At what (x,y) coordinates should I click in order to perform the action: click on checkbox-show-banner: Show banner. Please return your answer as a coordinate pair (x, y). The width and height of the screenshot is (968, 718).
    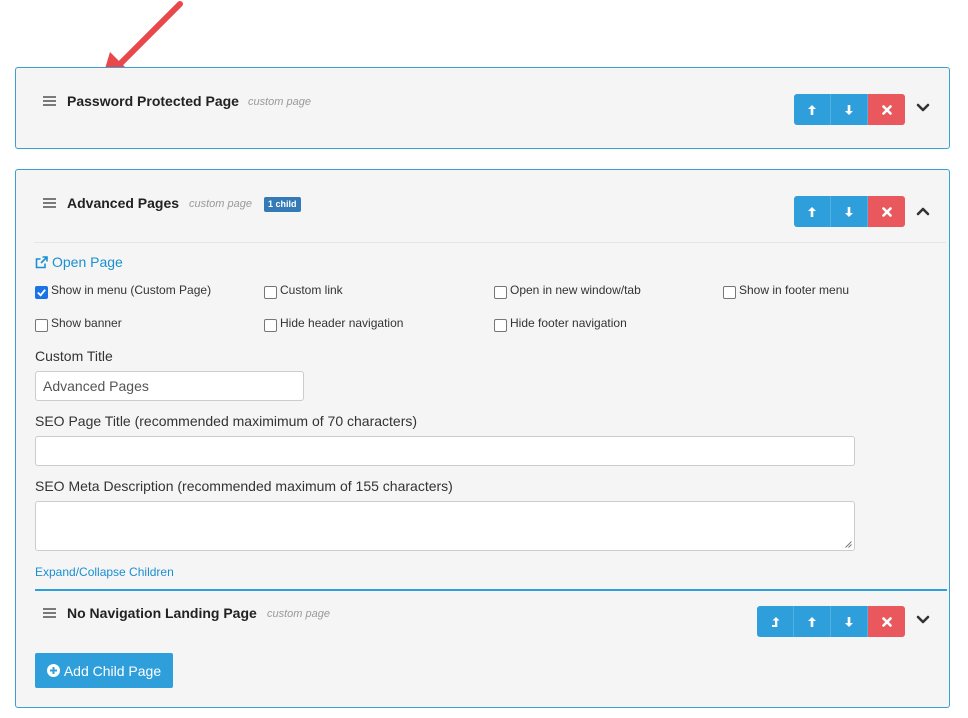
    Looking at the image, I should click on (78, 324).